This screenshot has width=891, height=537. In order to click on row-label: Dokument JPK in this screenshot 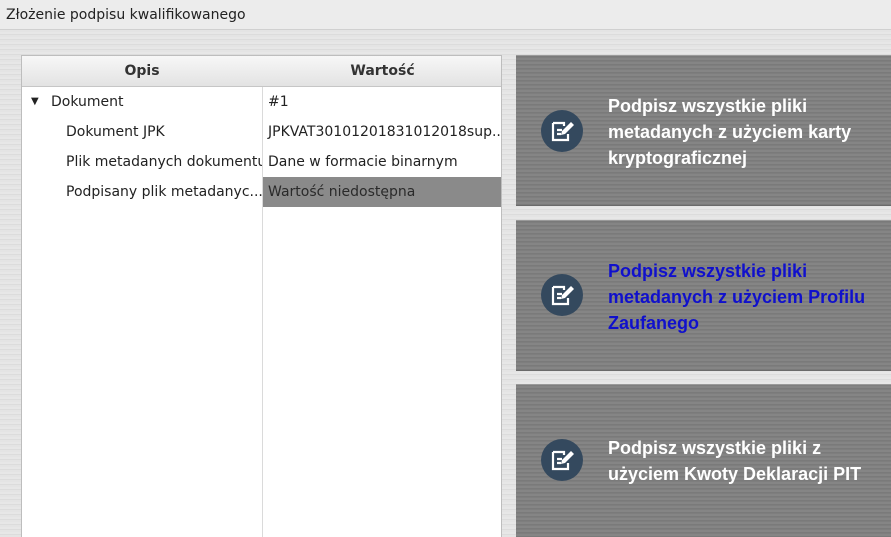, I will do `click(115, 132)`.